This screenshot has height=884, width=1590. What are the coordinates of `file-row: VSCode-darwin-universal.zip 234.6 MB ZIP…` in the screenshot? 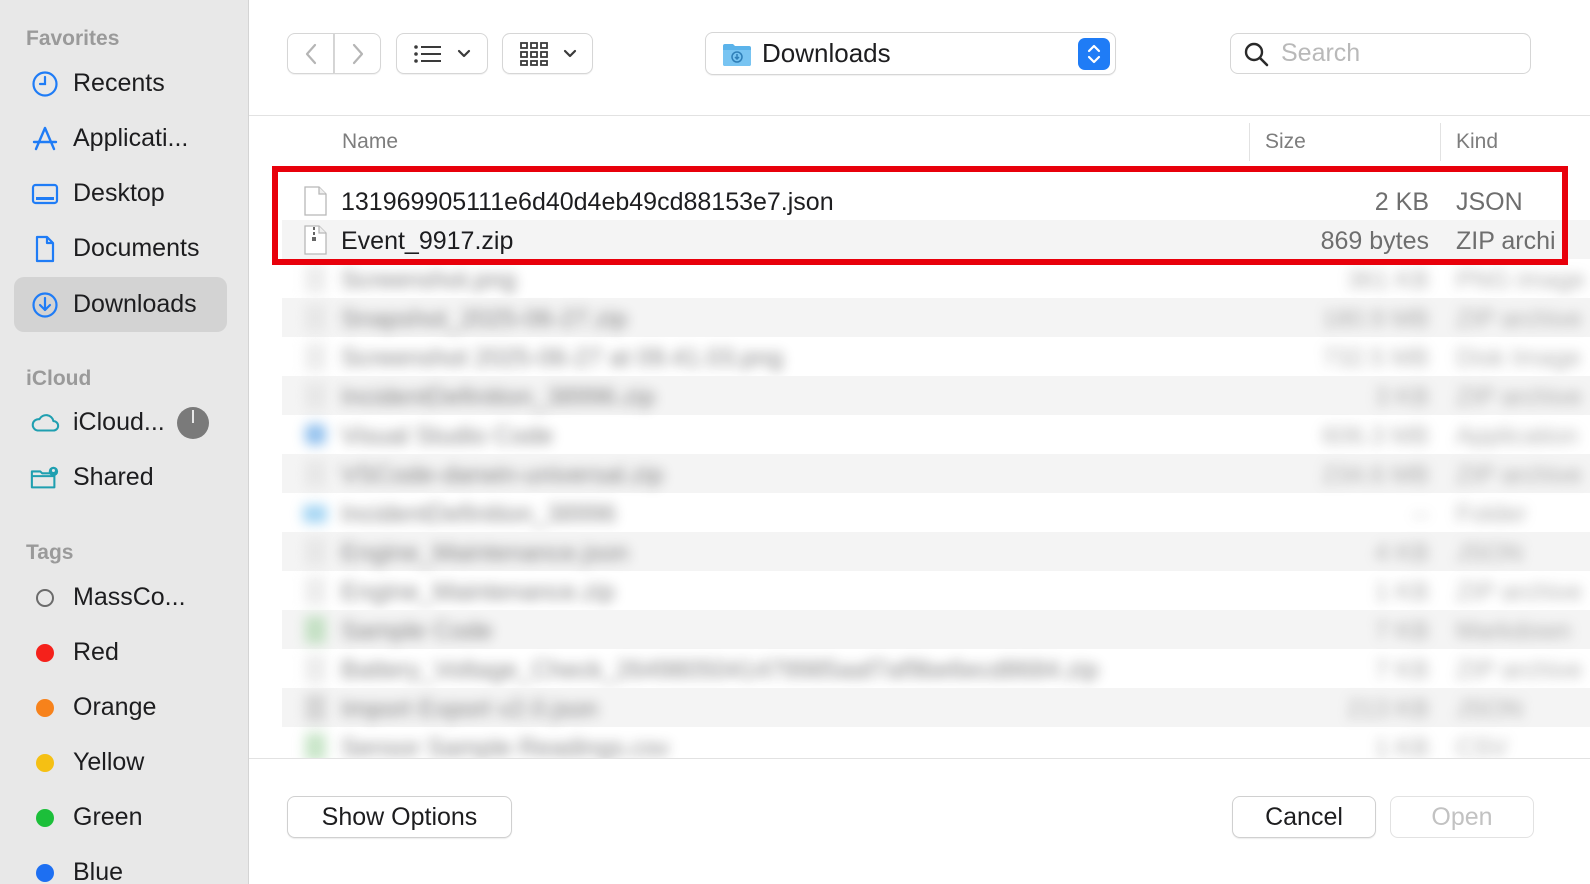 It's located at (936, 473).